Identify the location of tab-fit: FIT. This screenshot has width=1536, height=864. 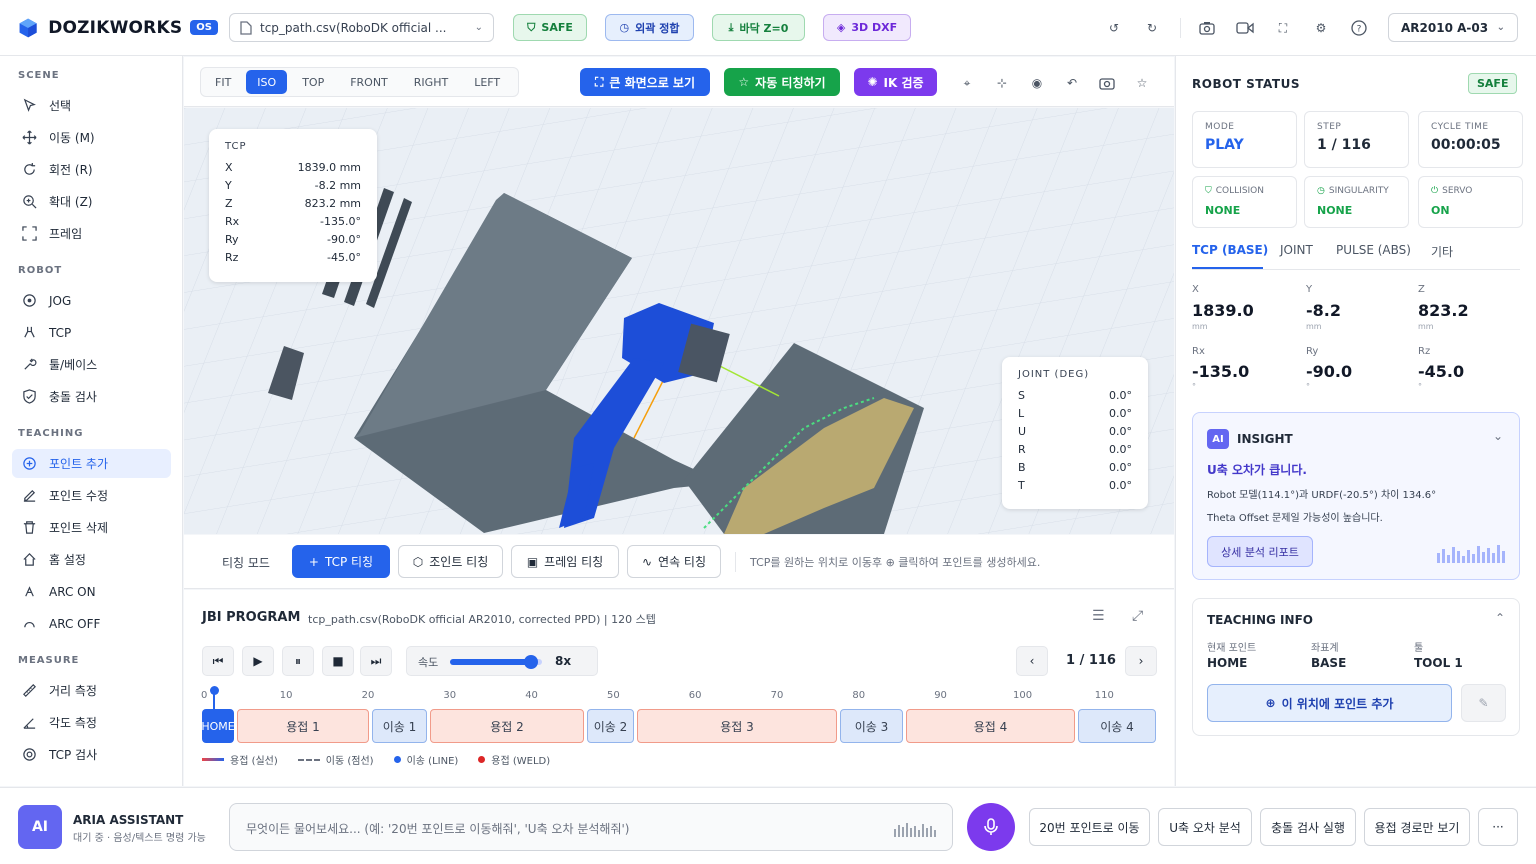
(223, 82).